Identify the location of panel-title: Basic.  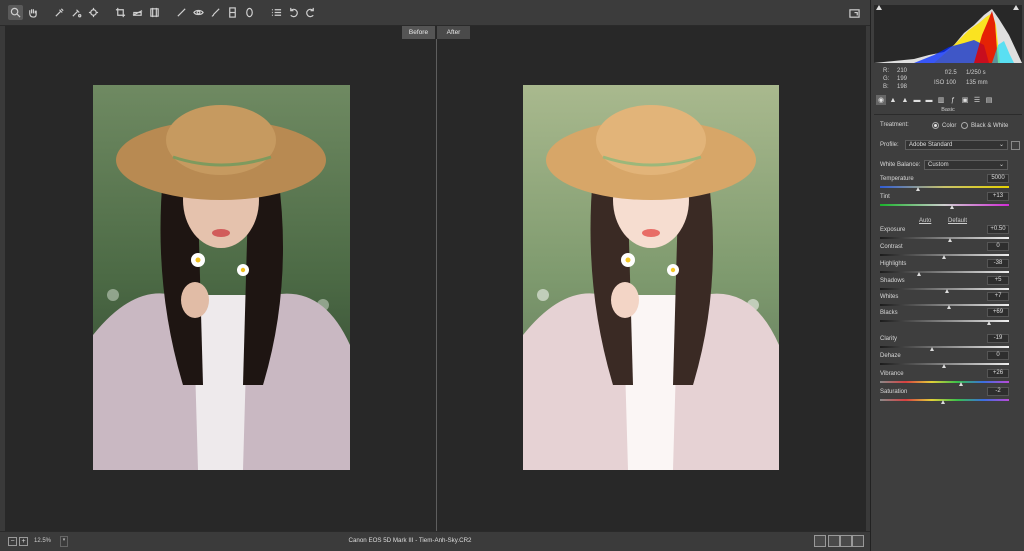
(948, 111).